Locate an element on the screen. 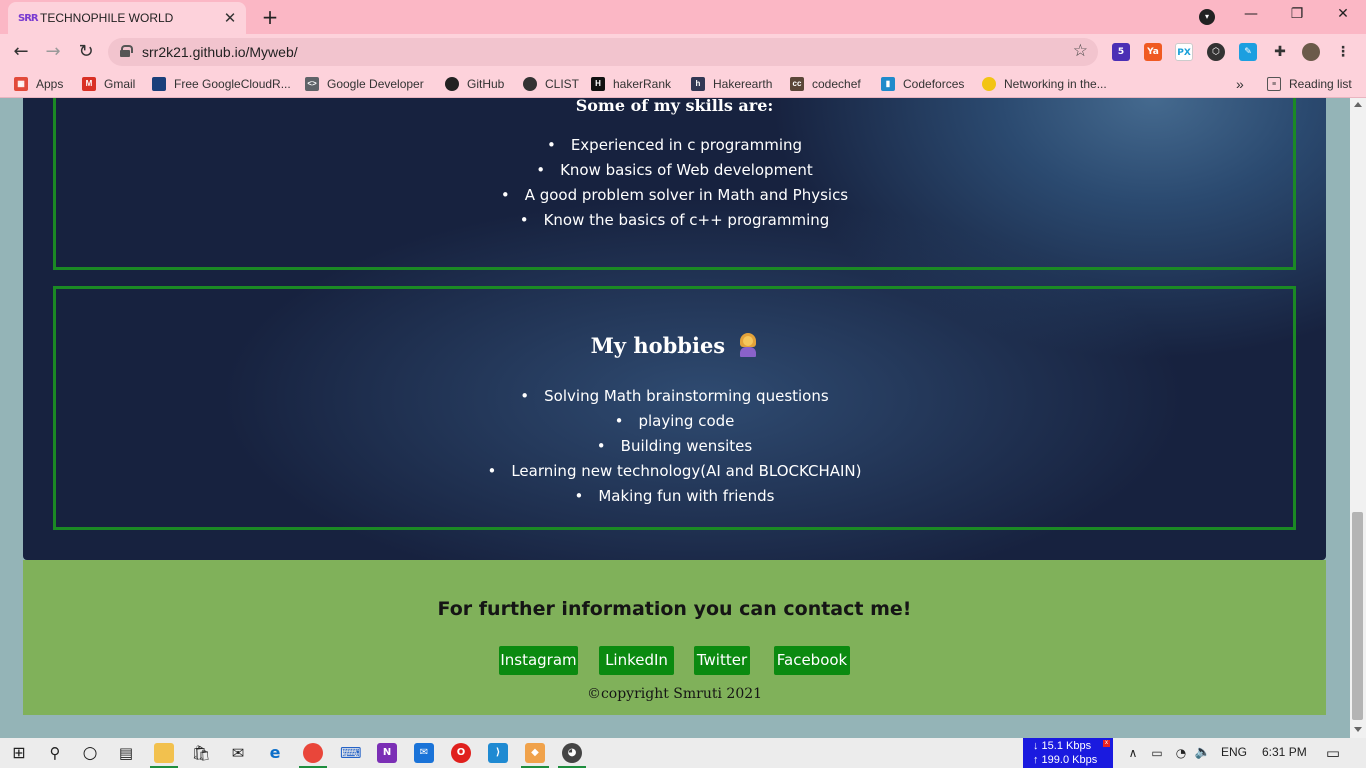 The height and width of the screenshot is (768, 1366). tab-title: TECHNOPHILE WORLD is located at coordinates (107, 18).